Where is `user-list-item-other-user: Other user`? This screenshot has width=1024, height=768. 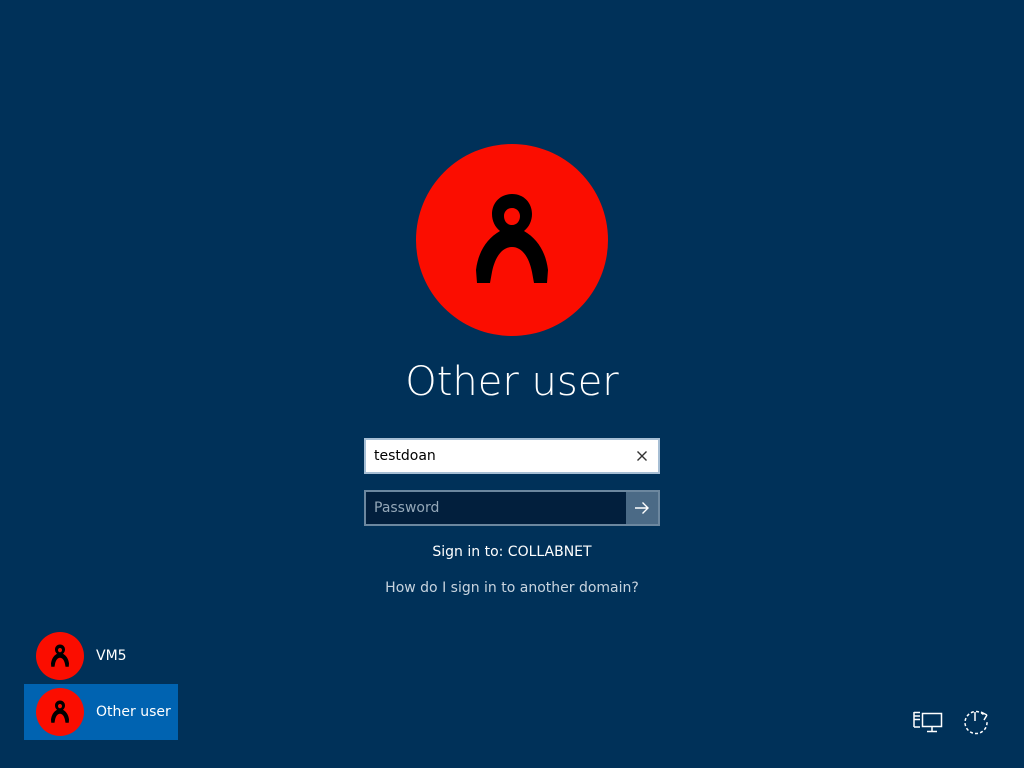
user-list-item-other-user: Other user is located at coordinates (101, 712).